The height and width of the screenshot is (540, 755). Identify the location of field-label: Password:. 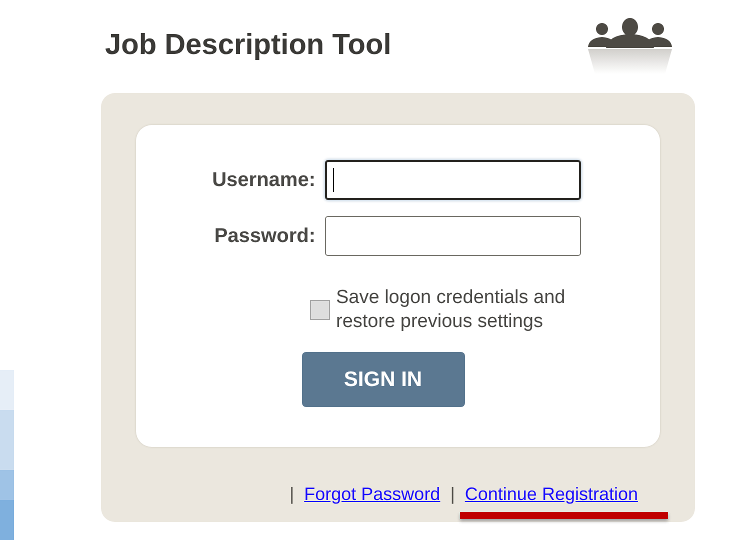
(264, 236).